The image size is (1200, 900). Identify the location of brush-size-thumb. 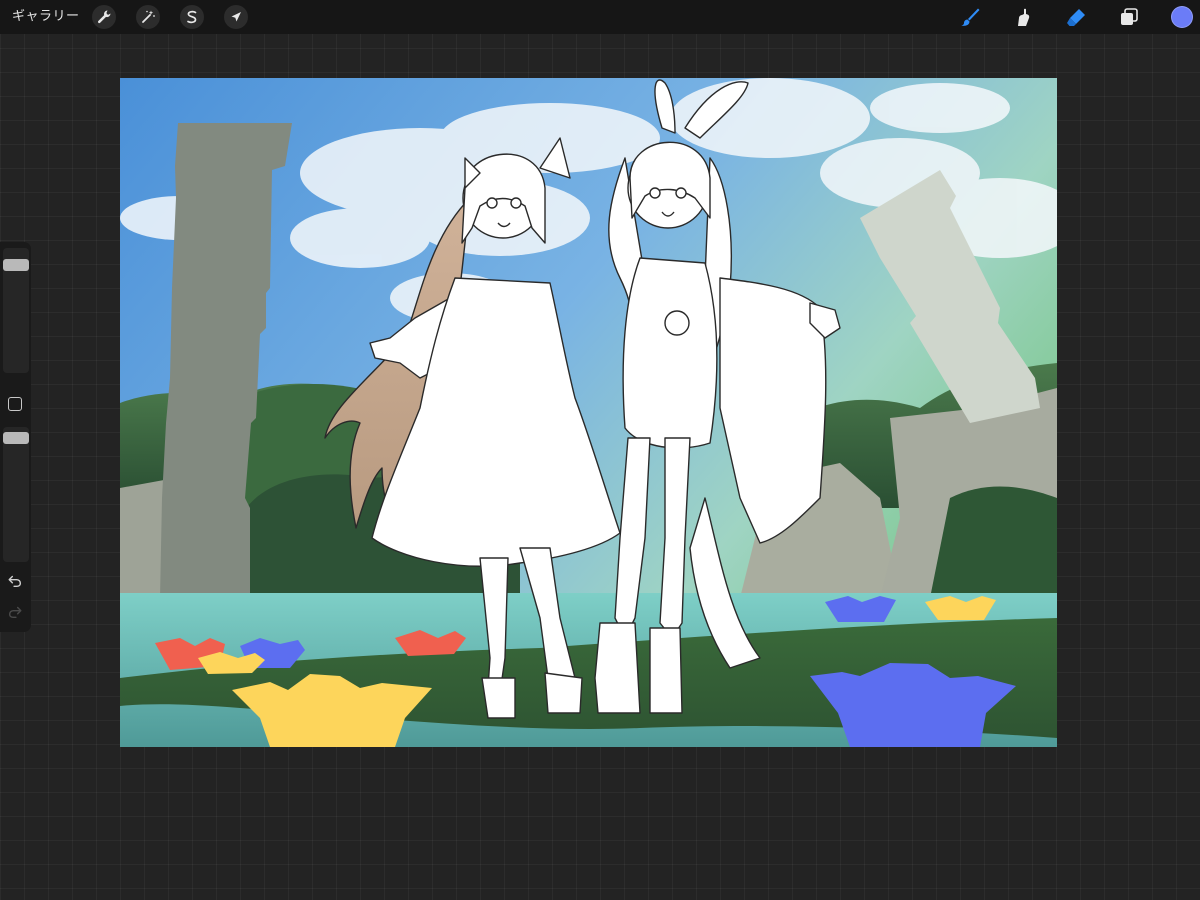
(16, 264).